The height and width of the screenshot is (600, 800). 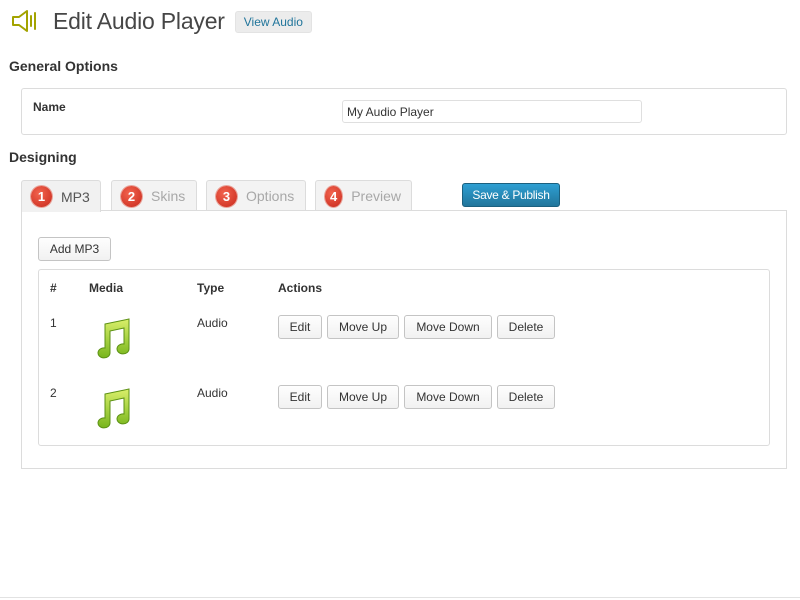 What do you see at coordinates (131, 196) in the screenshot?
I see `step-badge: 2` at bounding box center [131, 196].